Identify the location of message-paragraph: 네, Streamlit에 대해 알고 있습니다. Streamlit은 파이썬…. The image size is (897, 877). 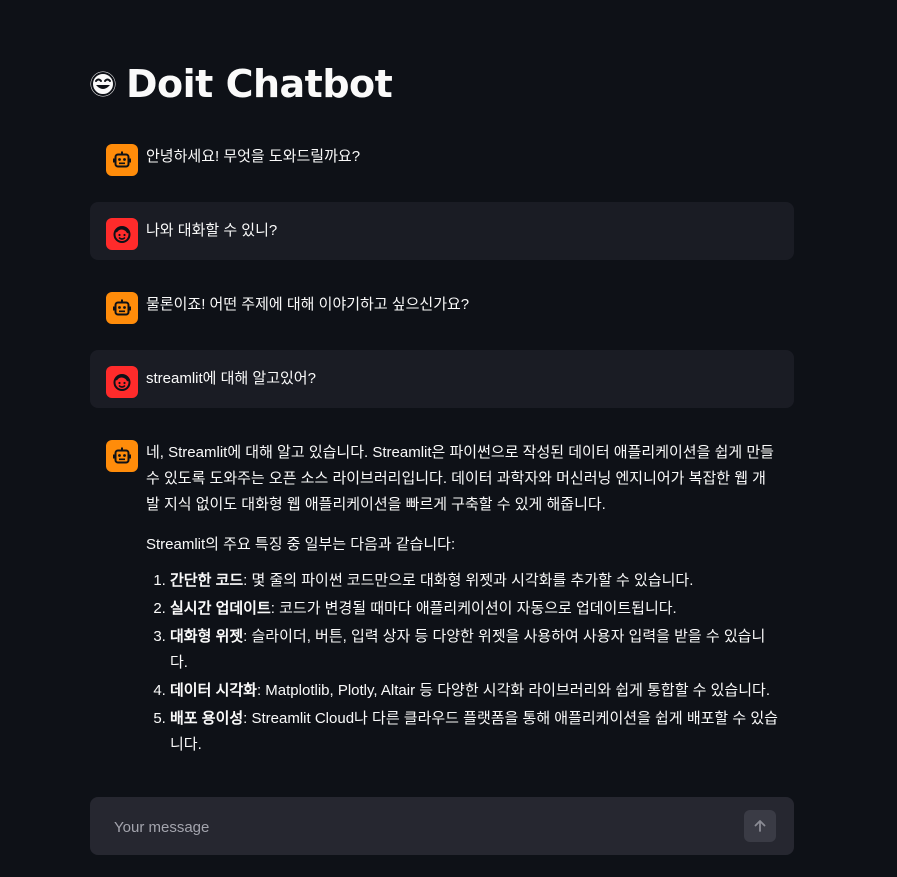
(460, 478).